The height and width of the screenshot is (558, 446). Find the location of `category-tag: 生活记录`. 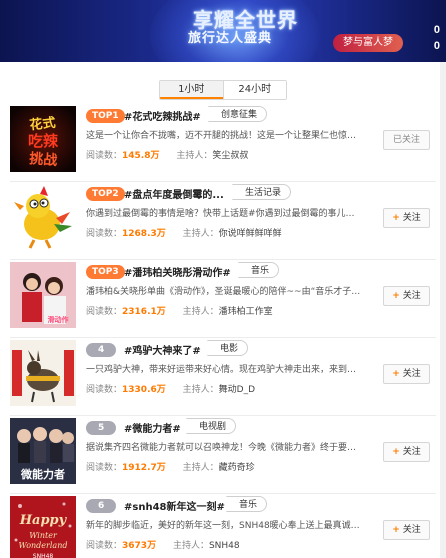

category-tag: 生活记录 is located at coordinates (262, 192).